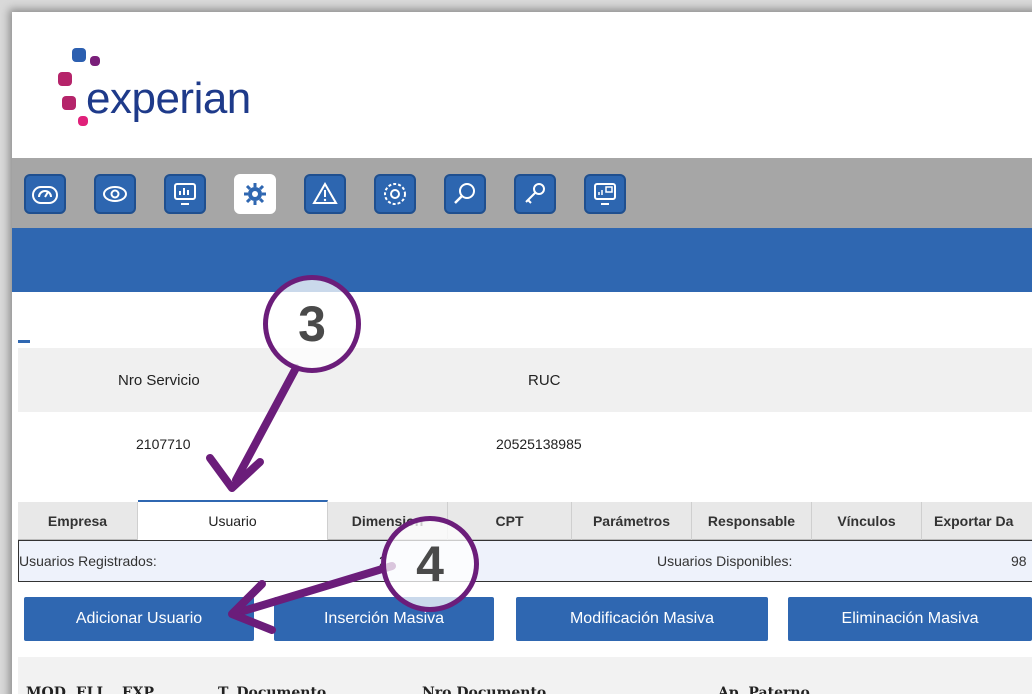 The height and width of the screenshot is (694, 1032). Describe the element at coordinates (867, 521) in the screenshot. I see `tab-vinculos: Vínculos` at that location.